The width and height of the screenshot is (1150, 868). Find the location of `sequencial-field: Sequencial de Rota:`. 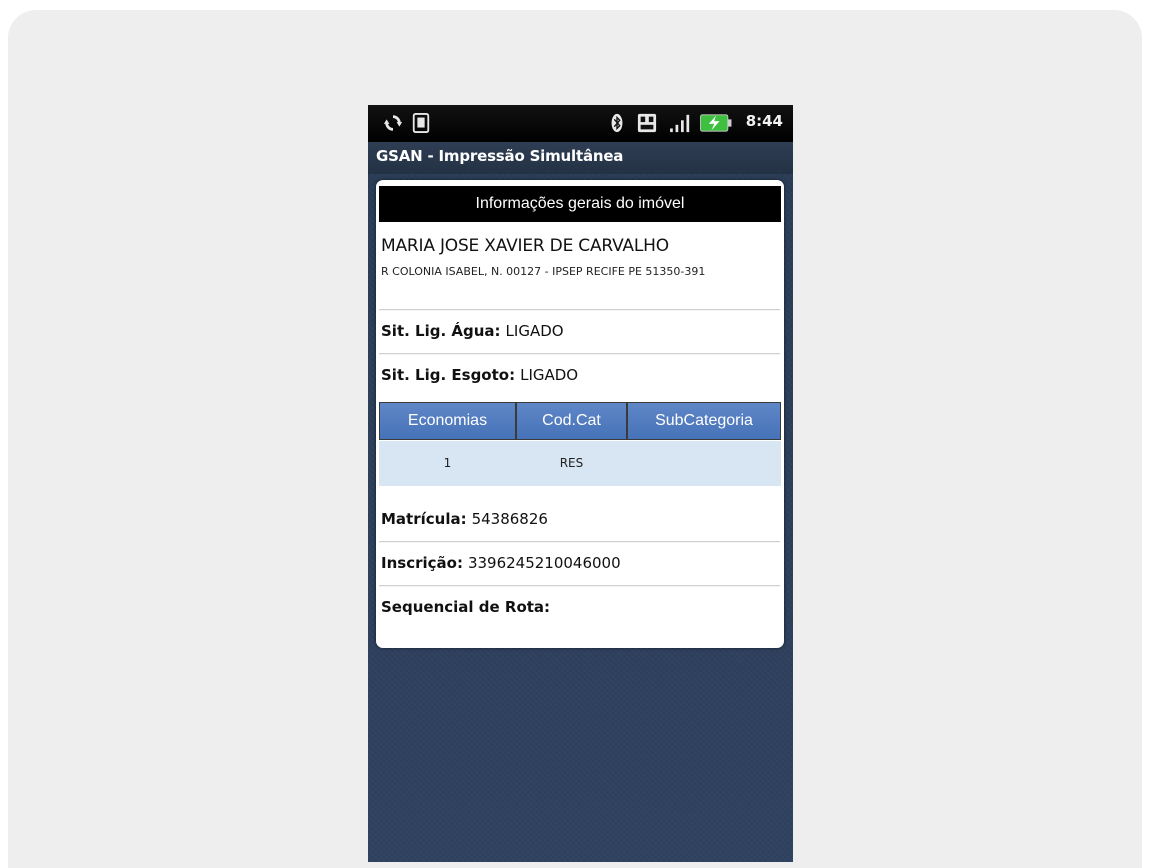

sequencial-field: Sequencial de Rota: is located at coordinates (468, 607).